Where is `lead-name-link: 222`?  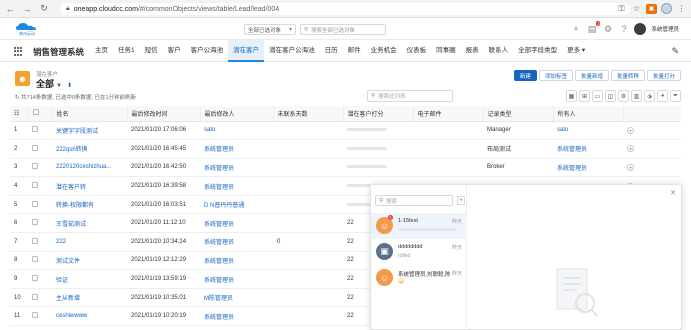 lead-name-link: 222 is located at coordinates (89, 242).